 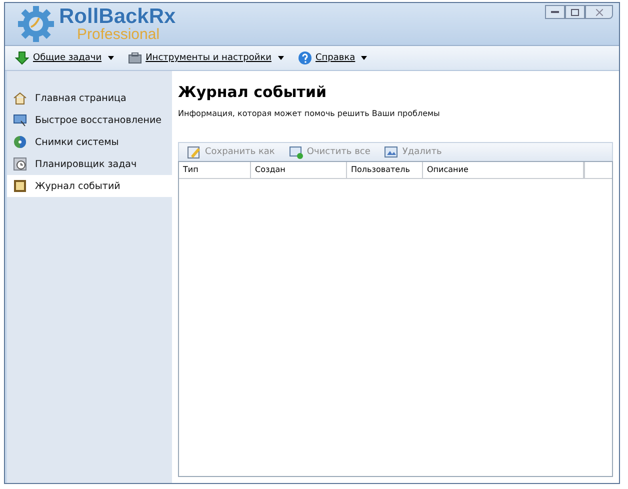 What do you see at coordinates (295, 152) in the screenshot?
I see `window-plus-icon` at bounding box center [295, 152].